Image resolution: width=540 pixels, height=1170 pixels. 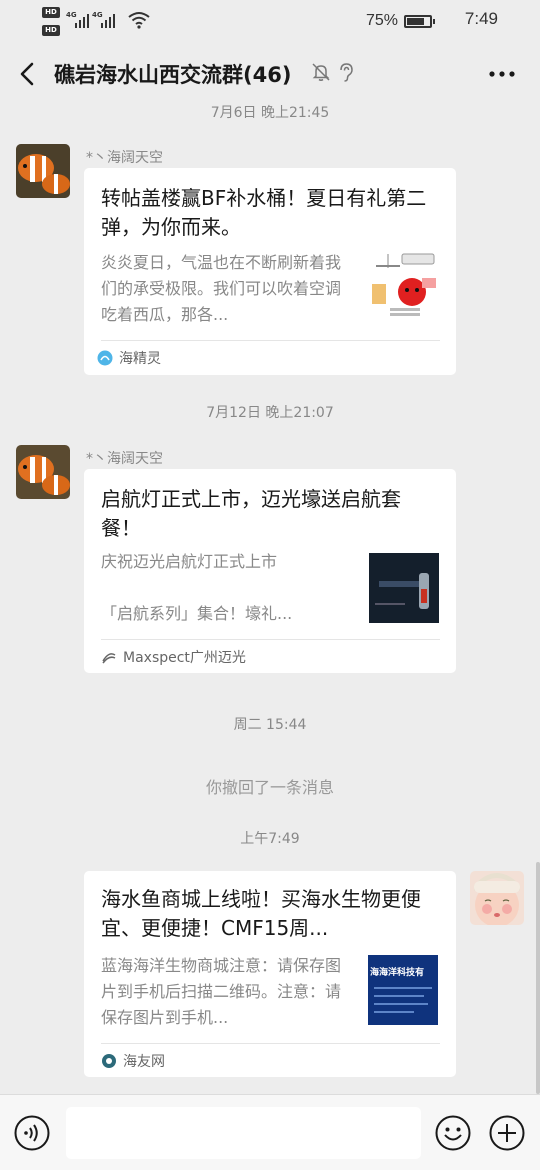 I want to click on battery-icon, so click(x=419, y=21).